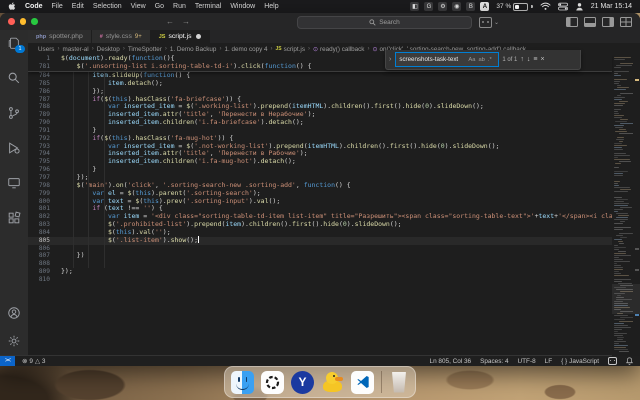 The width and height of the screenshot is (640, 400). I want to click on menu-go: Go, so click(159, 6).